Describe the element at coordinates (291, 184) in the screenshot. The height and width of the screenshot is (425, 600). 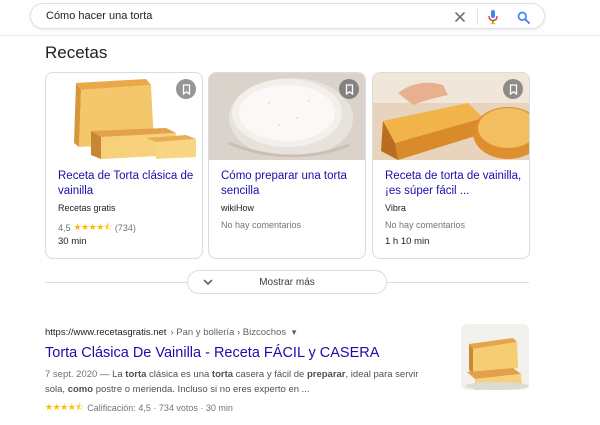
I see `recipe-title: Cómo preparar una torta sencilla` at that location.